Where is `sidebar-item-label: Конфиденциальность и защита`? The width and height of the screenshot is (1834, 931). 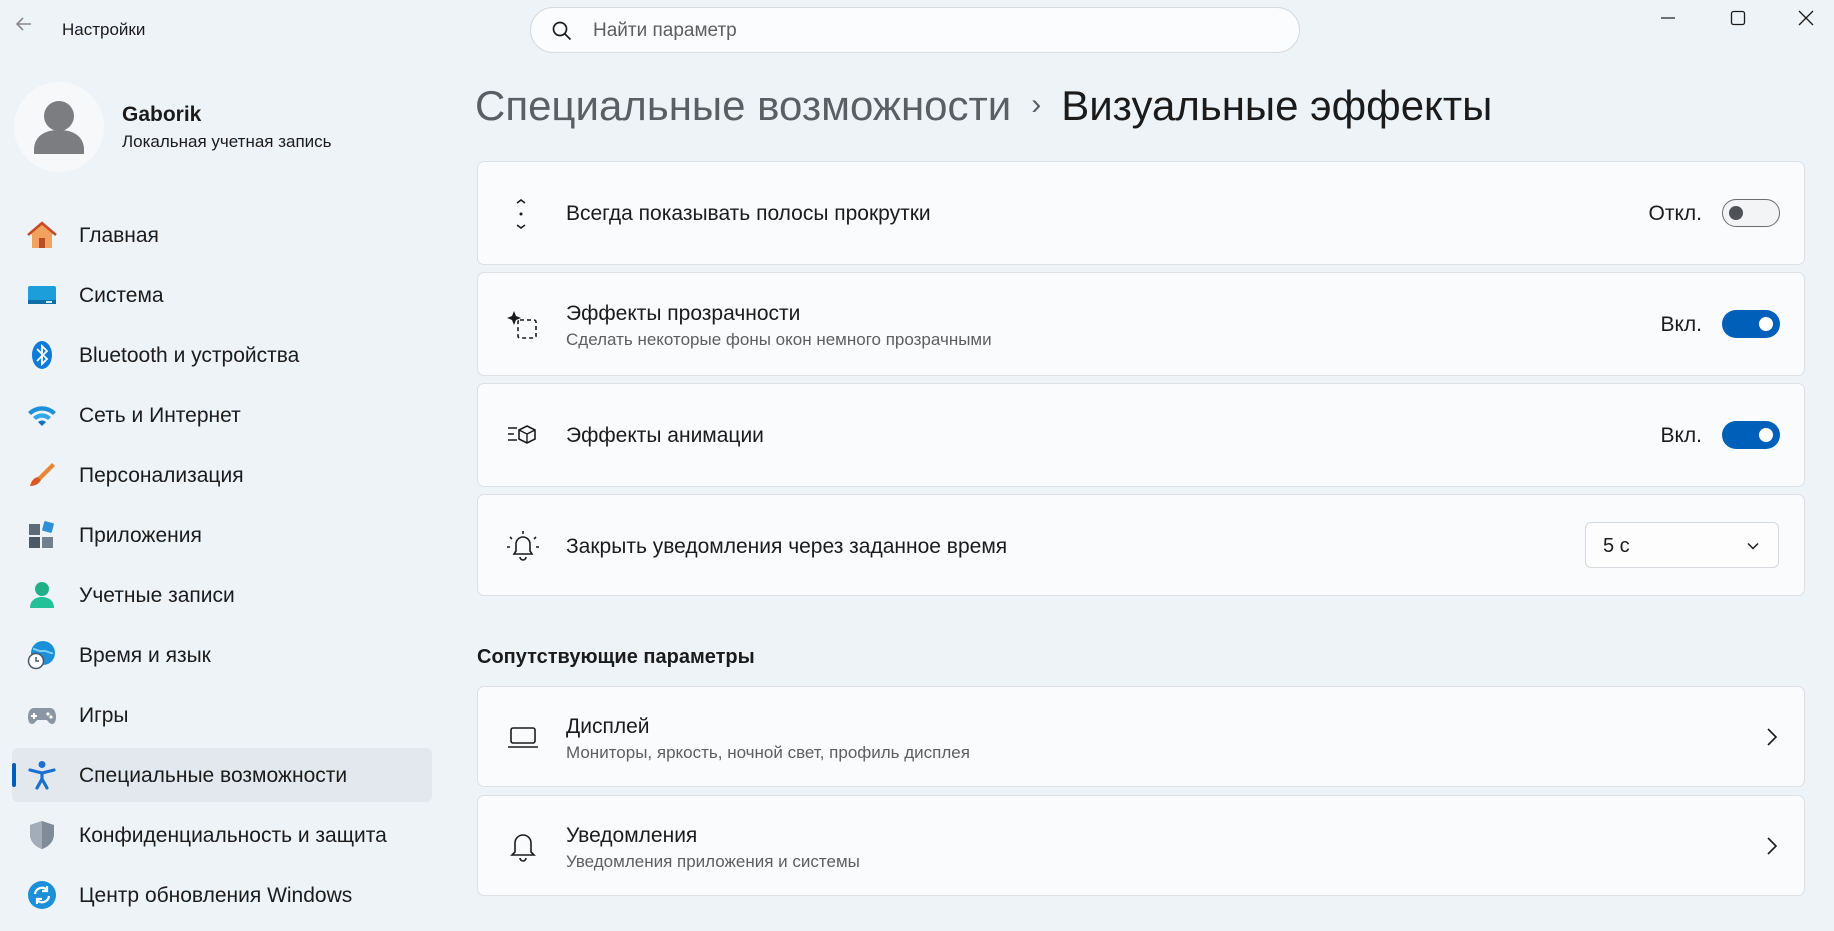
sidebar-item-label: Конфиденциальность и защита is located at coordinates (233, 835).